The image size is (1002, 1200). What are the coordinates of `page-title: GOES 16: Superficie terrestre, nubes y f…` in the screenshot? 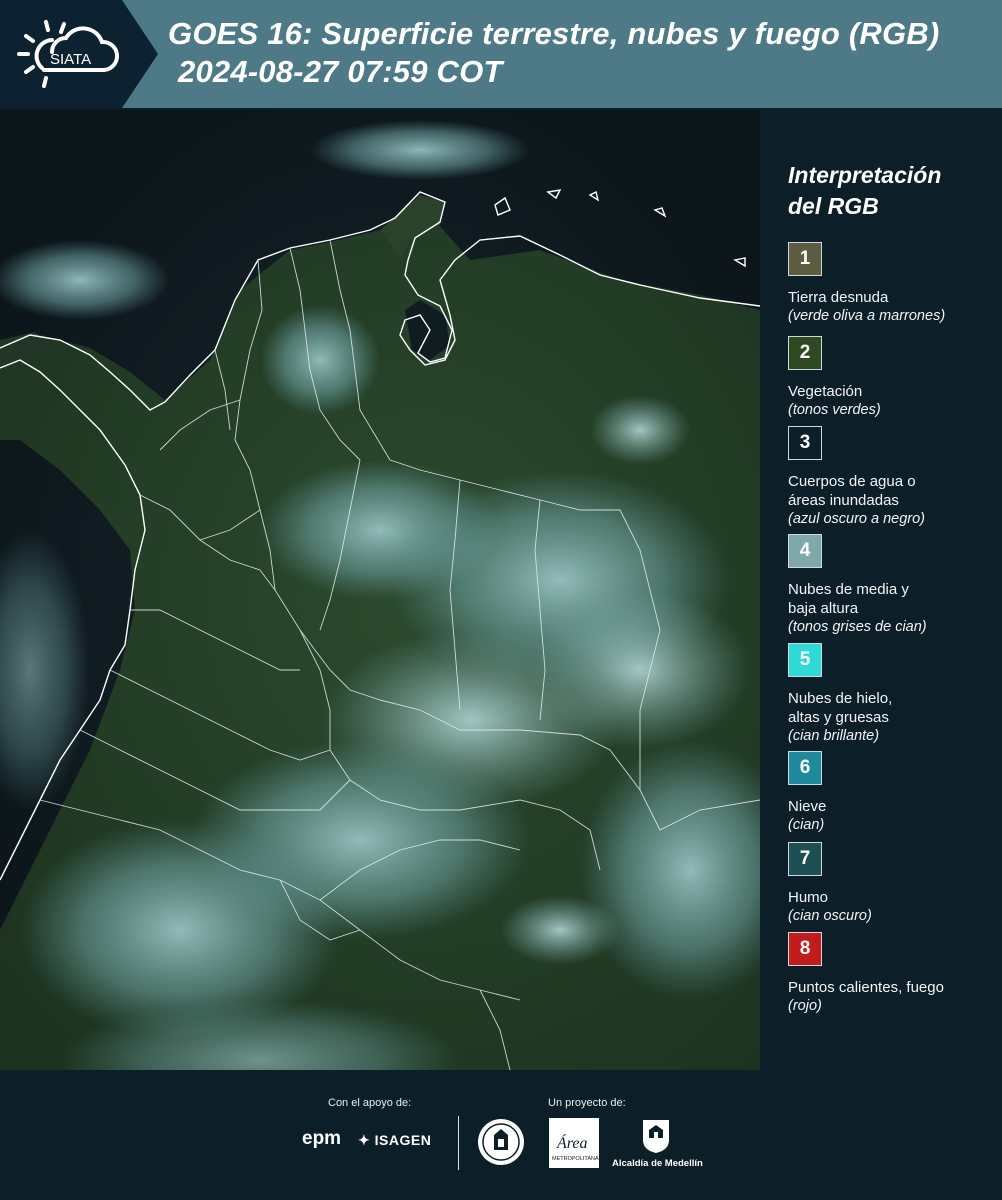 It's located at (554, 33).